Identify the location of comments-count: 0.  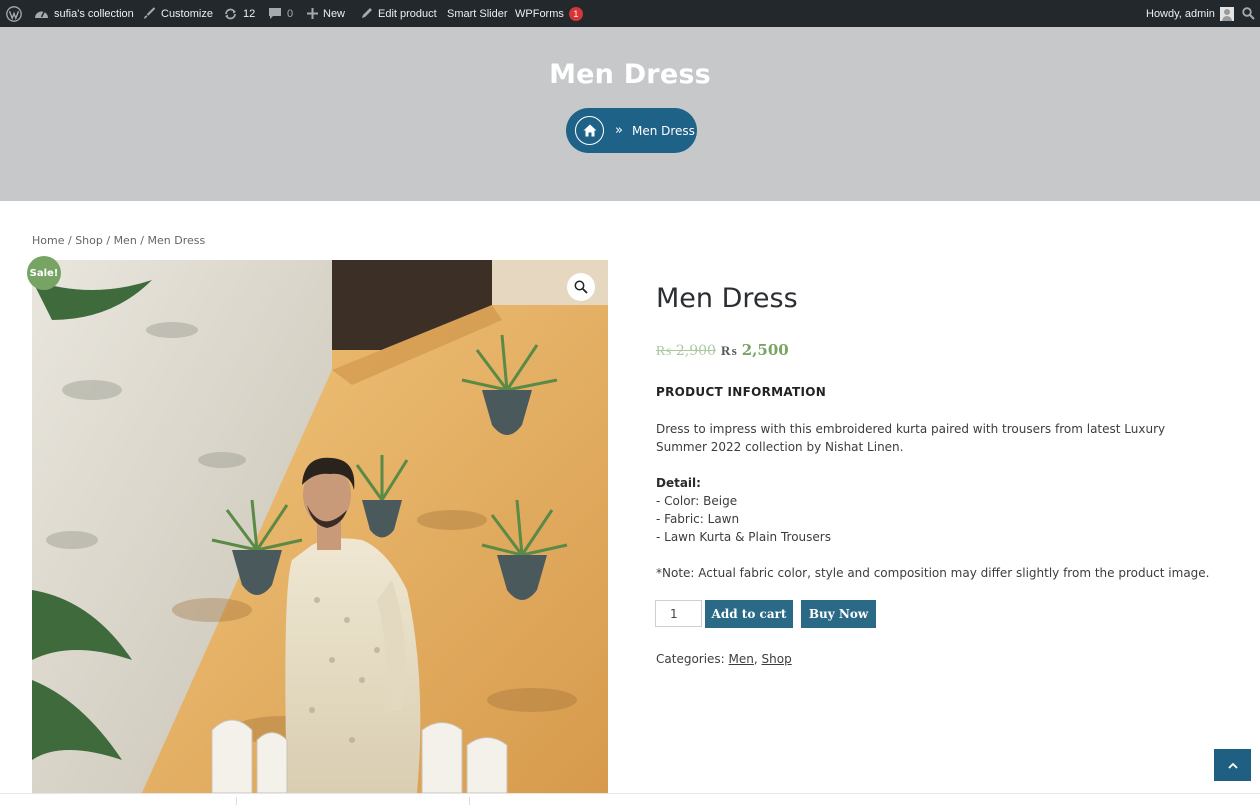
(290, 13).